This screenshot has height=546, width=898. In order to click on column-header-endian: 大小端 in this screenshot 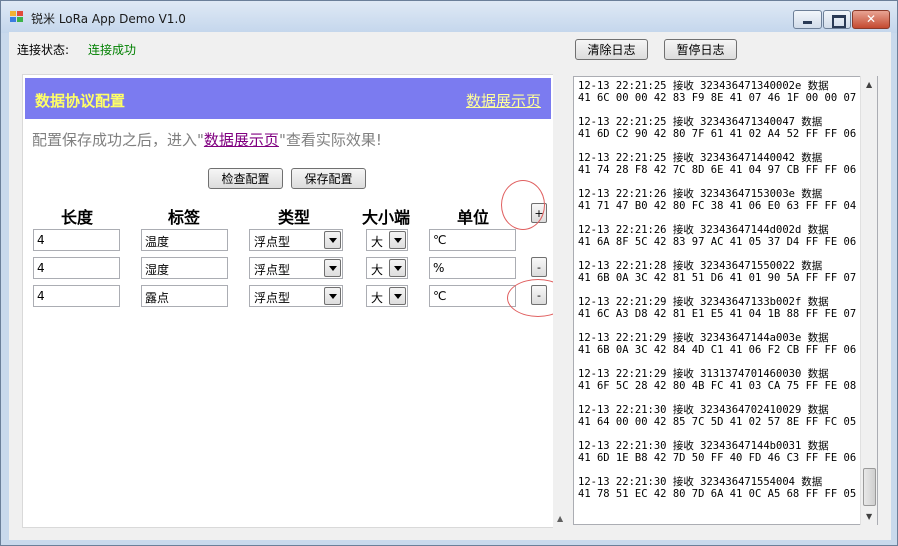, I will do `click(386, 217)`.